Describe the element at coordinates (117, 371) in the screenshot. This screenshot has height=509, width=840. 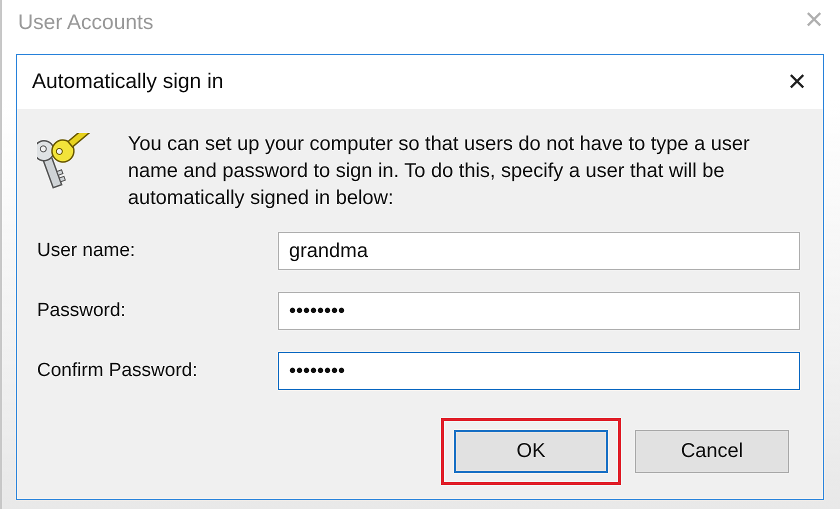
I see `field-label: Confirm Password:` at that location.